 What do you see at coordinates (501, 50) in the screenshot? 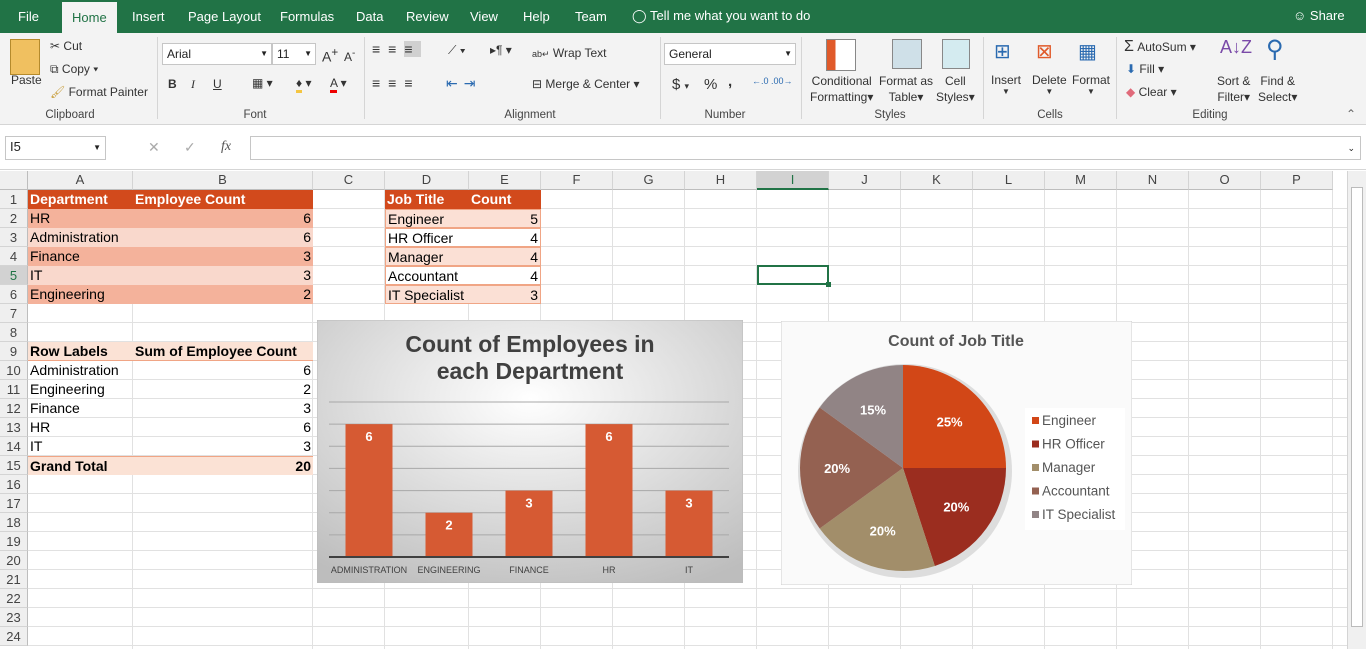
I see `text-direction-button: ▸¶ ▾` at bounding box center [501, 50].